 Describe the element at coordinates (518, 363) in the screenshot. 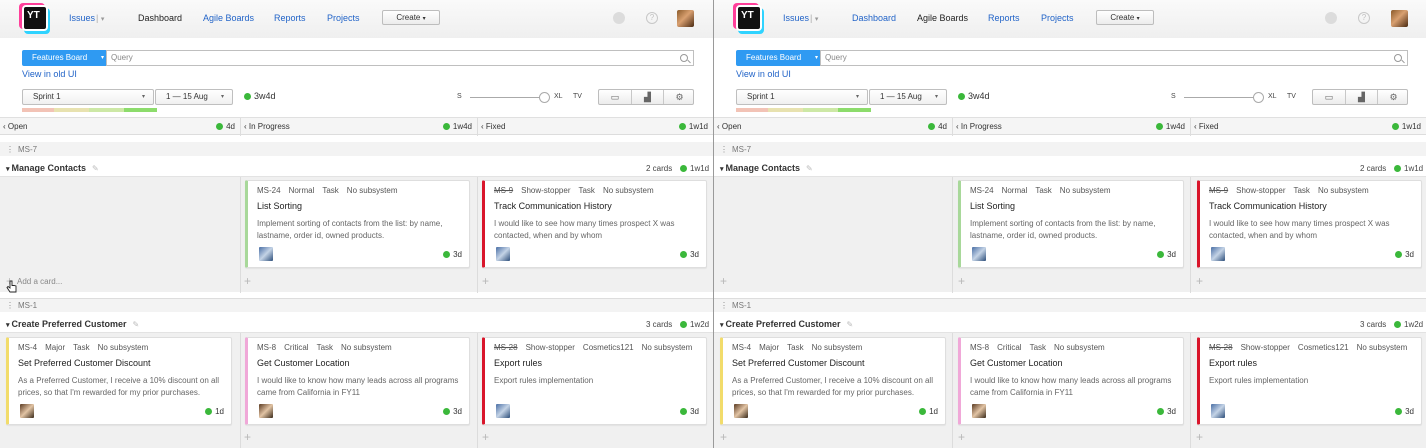

I see `card-title: Export rules` at that location.